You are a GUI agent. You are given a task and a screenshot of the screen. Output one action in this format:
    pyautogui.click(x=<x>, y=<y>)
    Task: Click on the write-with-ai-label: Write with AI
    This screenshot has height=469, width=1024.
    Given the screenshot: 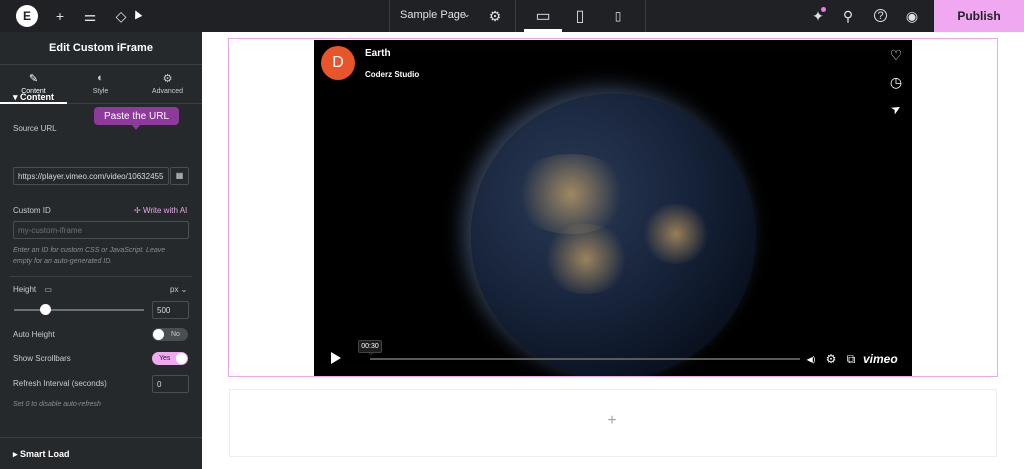 What is the action you would take?
    pyautogui.click(x=165, y=210)
    